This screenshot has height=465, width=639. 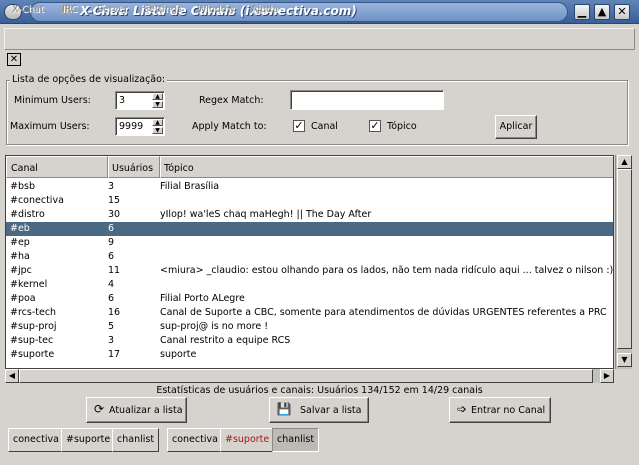 What do you see at coordinates (622, 12) in the screenshot?
I see `close-window-button: ✕` at bounding box center [622, 12].